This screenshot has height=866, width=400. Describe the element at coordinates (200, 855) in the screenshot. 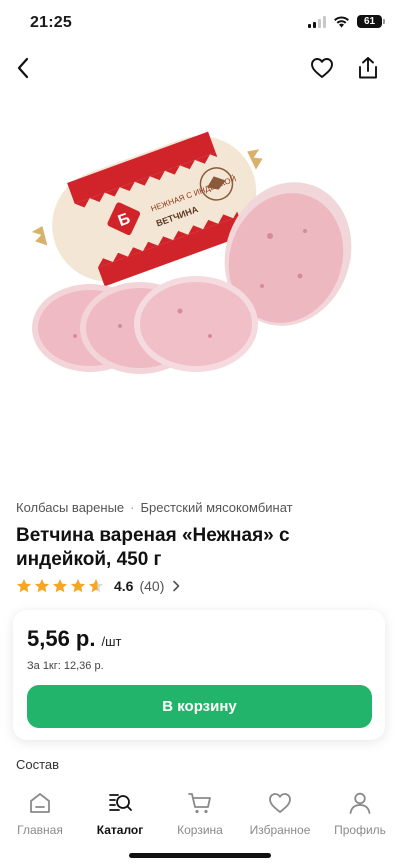

I see `home-indicator` at that location.